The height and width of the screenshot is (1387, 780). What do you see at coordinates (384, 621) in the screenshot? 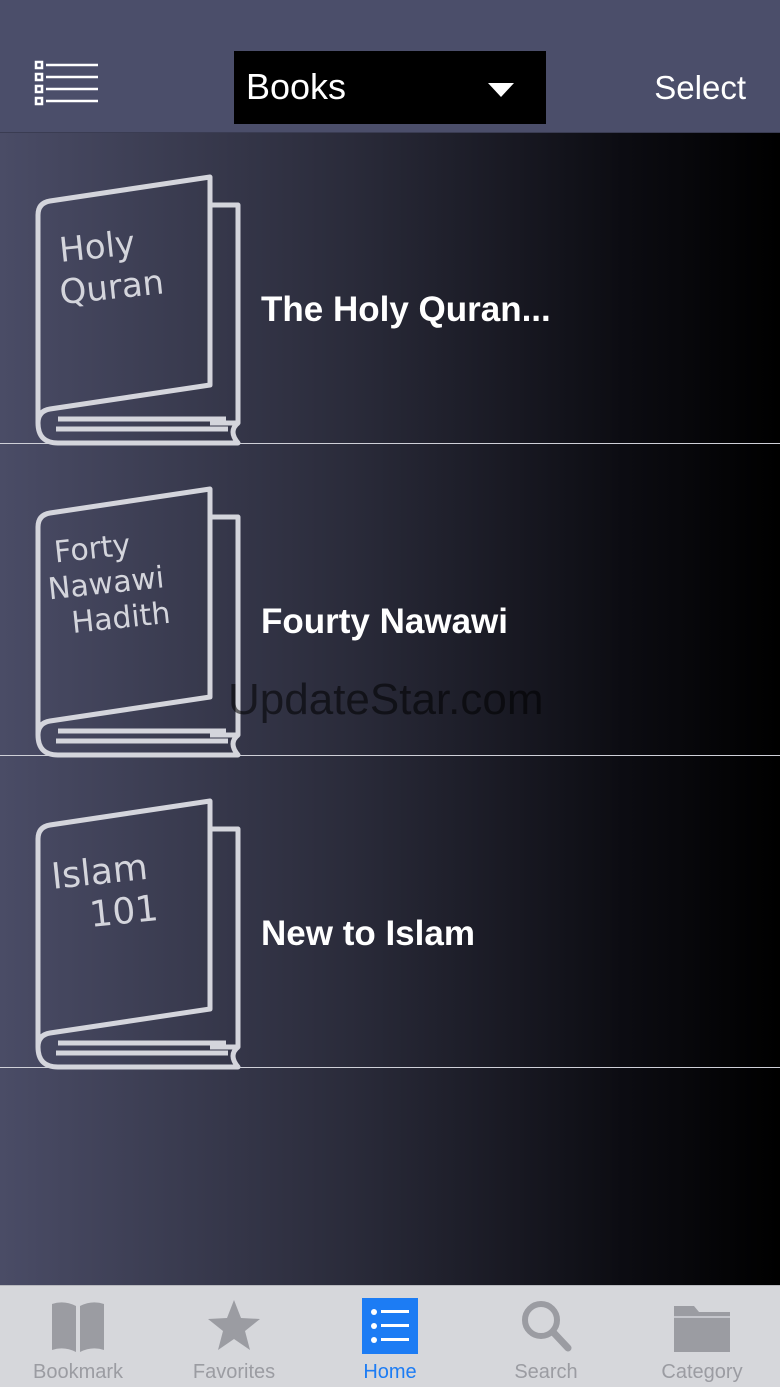
I see `book-title: Fourty Nawawi` at bounding box center [384, 621].